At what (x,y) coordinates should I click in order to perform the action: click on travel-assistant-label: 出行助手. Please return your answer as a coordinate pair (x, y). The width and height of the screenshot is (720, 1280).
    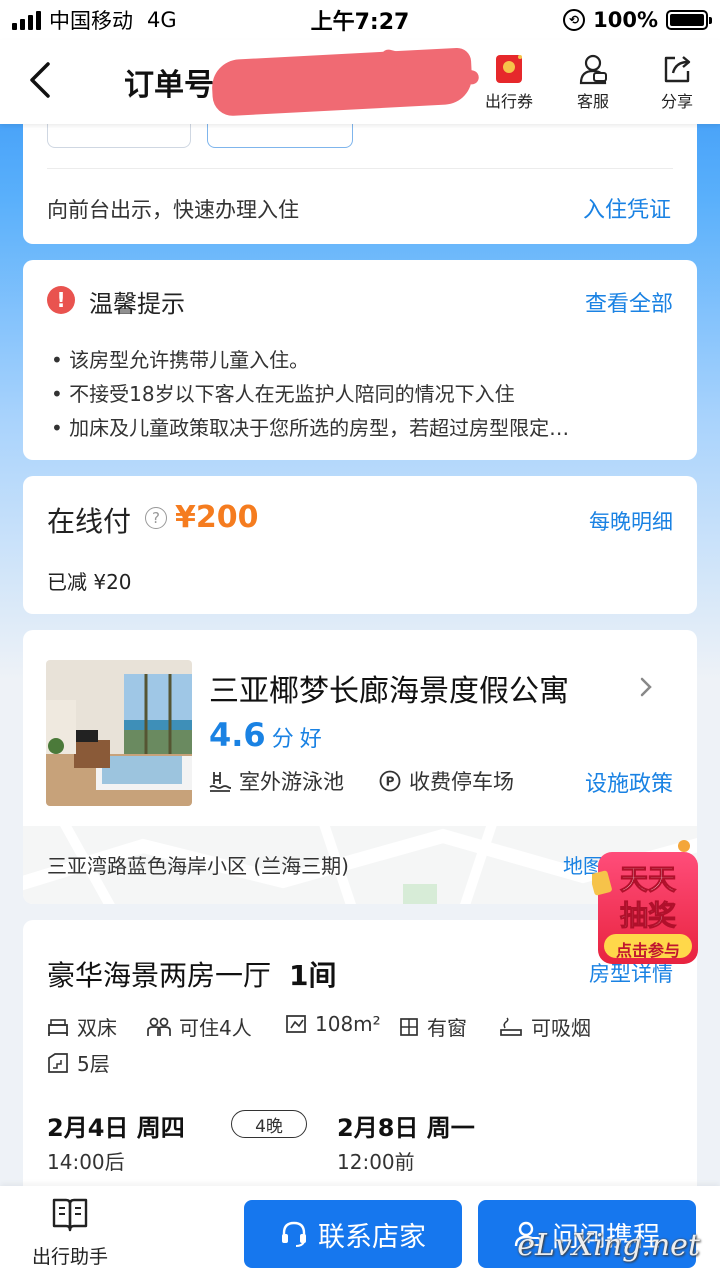
    Looking at the image, I should click on (69, 1257).